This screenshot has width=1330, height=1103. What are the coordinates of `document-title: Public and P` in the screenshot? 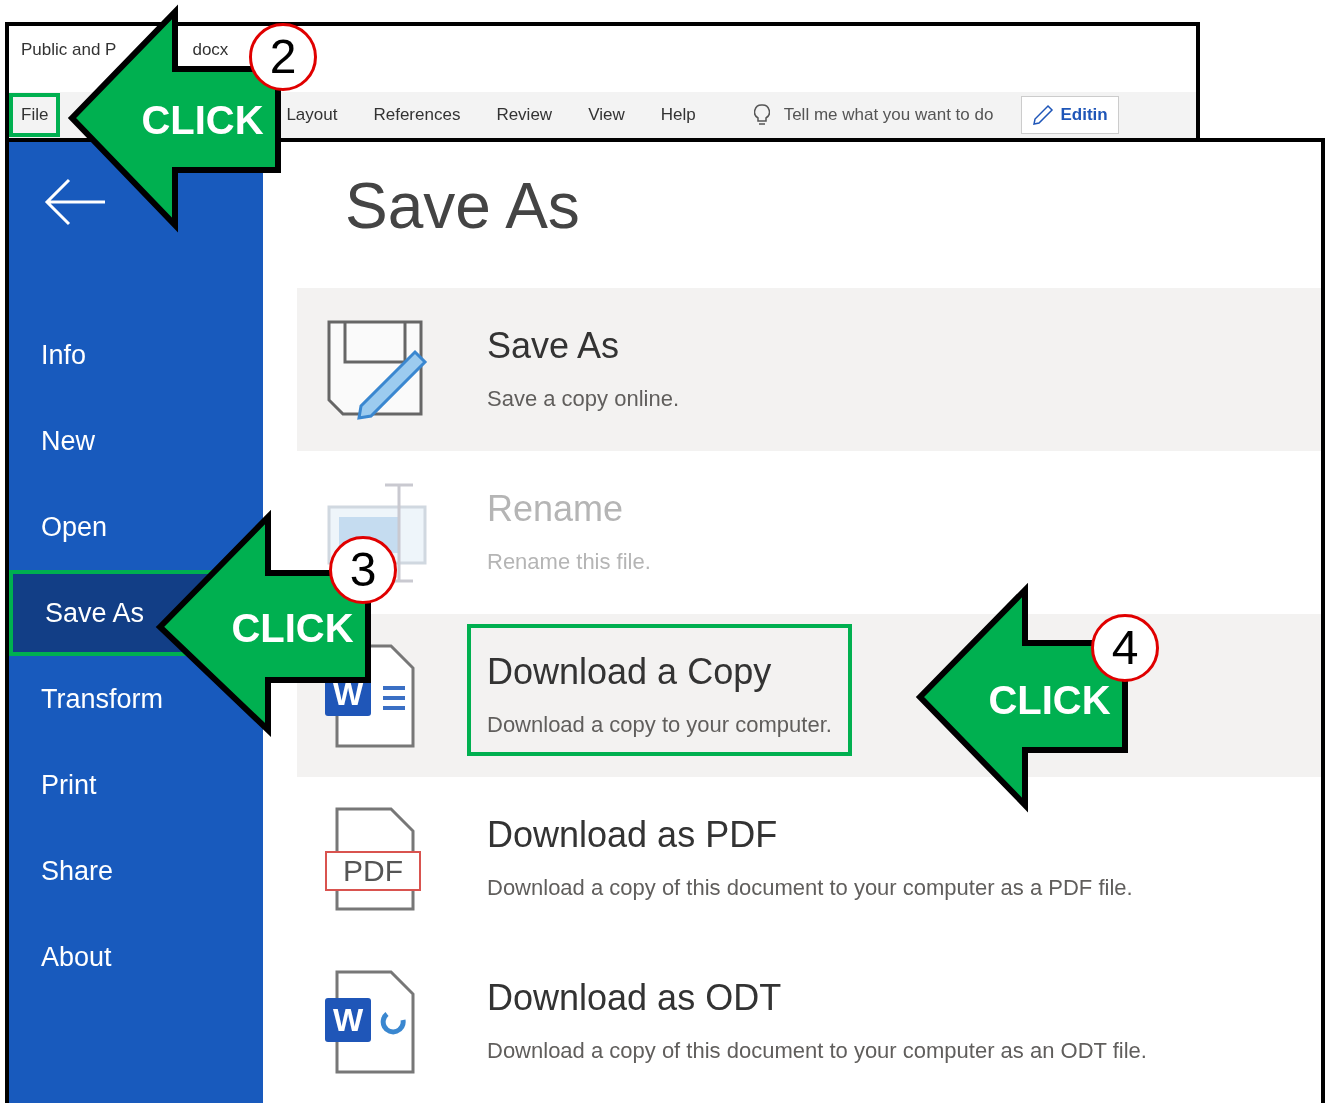 It's located at (69, 50).